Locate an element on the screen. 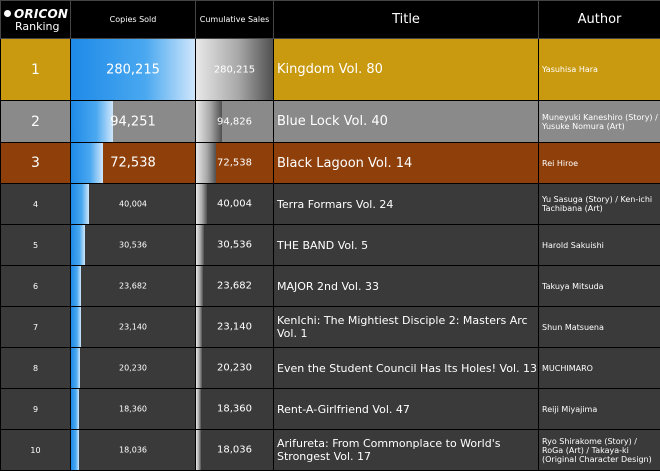  copies-sold-cell: 72,538 is located at coordinates (133, 163).